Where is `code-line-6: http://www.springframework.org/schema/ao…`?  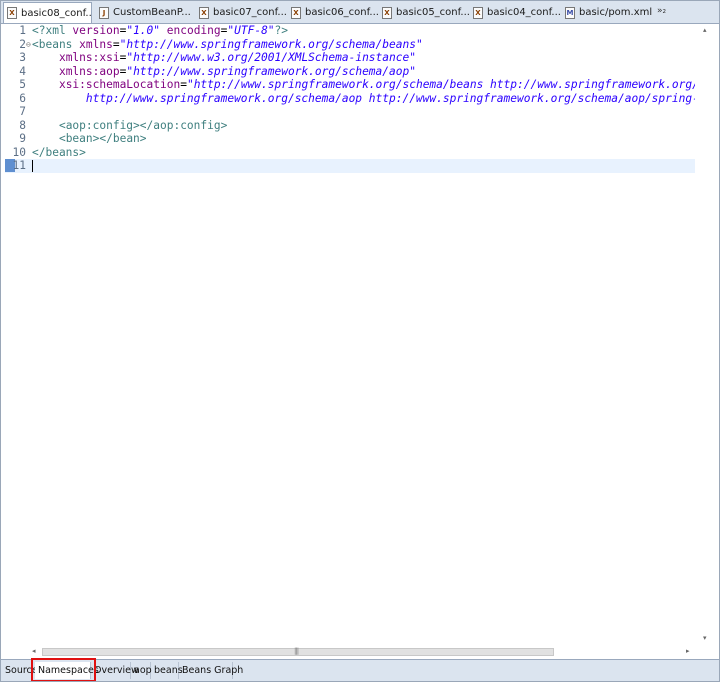
code-line-6: http://www.springframework.org/schema/ao… is located at coordinates (390, 98).